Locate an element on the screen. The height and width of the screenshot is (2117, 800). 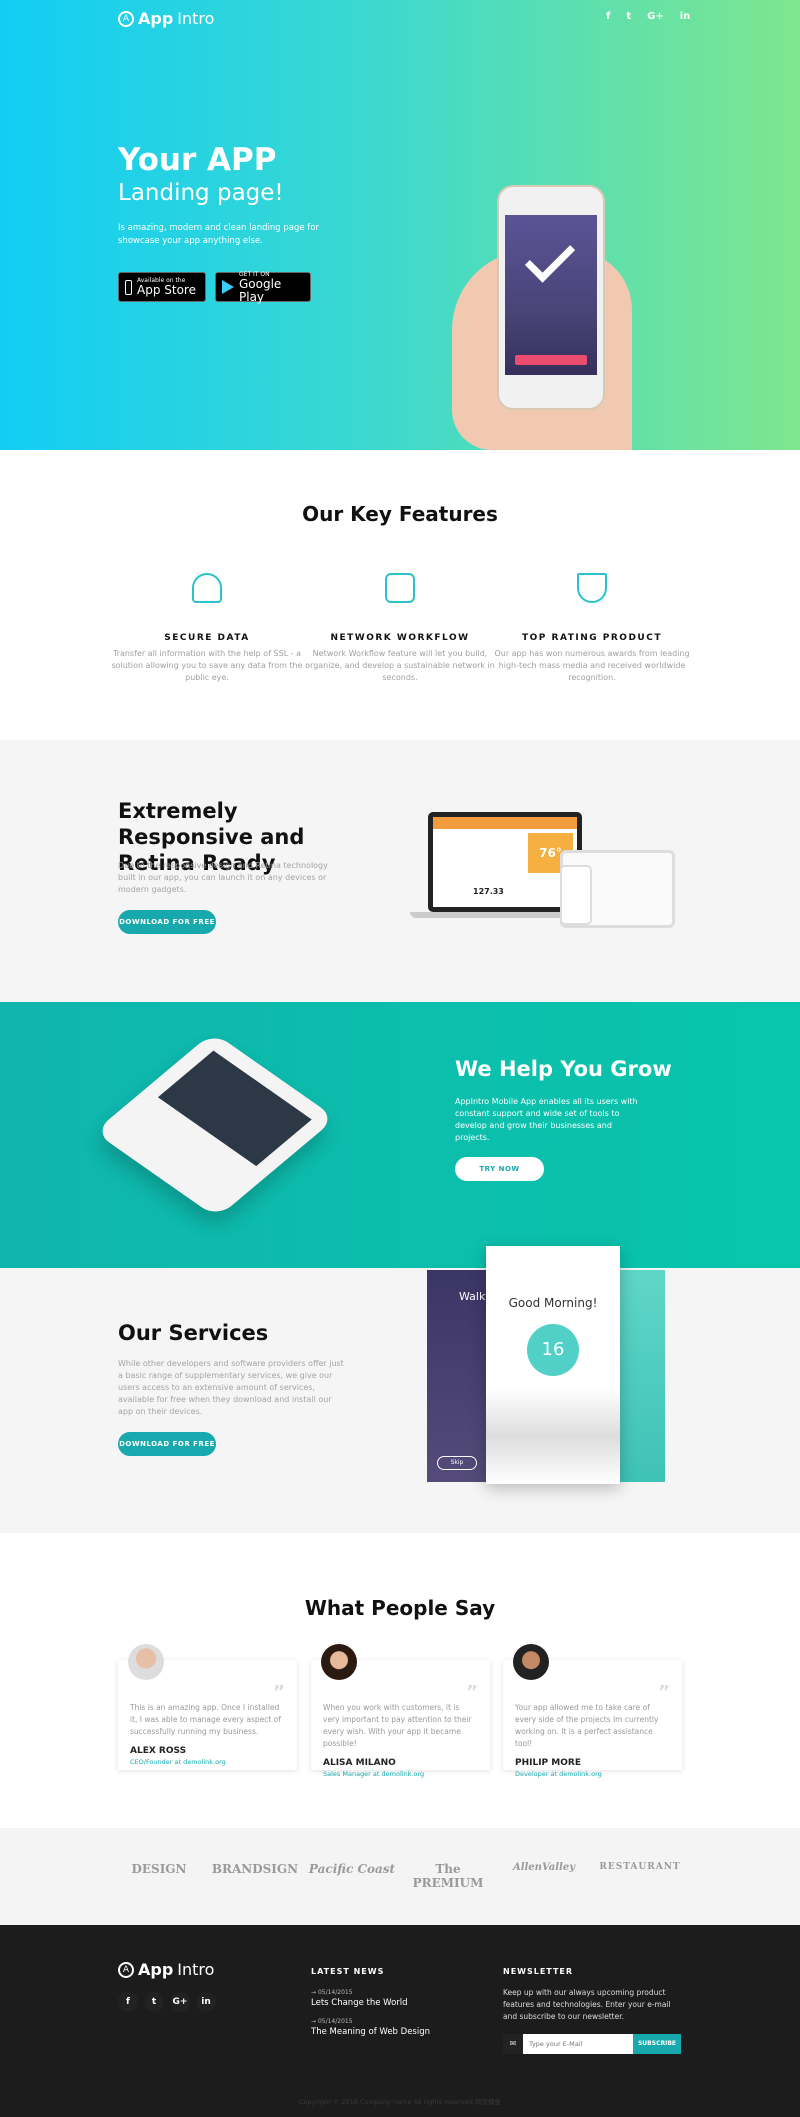
partner-logo: AllenValley is located at coordinates (544, 1867).